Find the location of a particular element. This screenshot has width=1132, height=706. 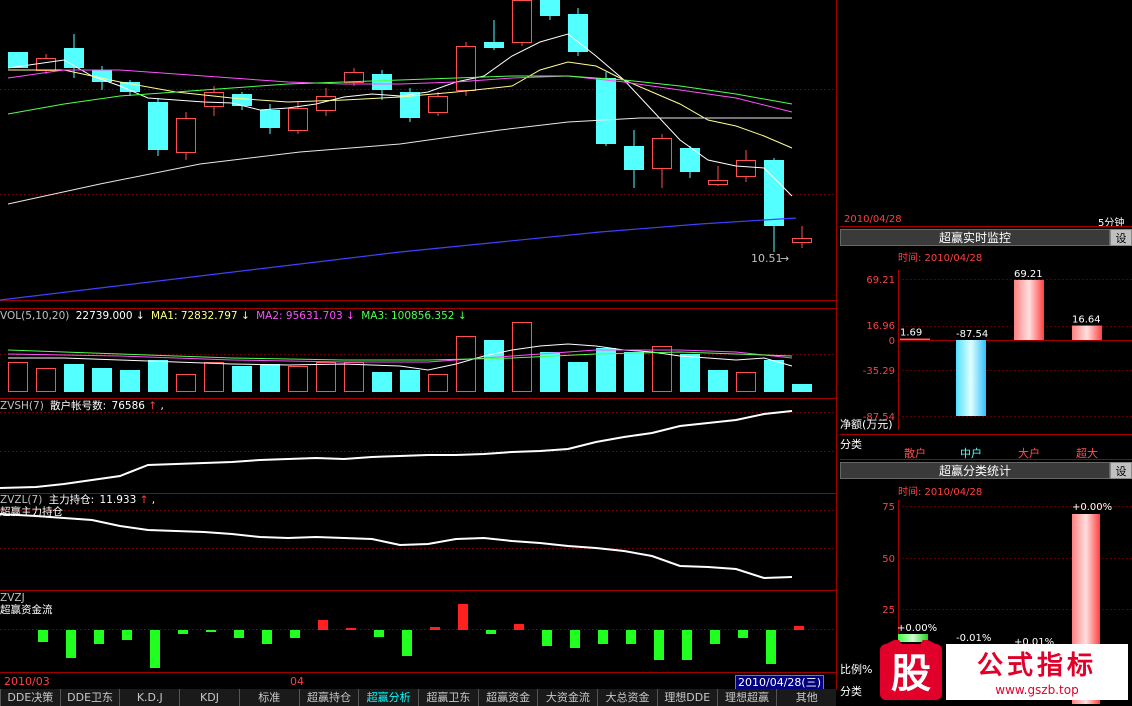

tab-3: KDJ is located at coordinates (209, 697).